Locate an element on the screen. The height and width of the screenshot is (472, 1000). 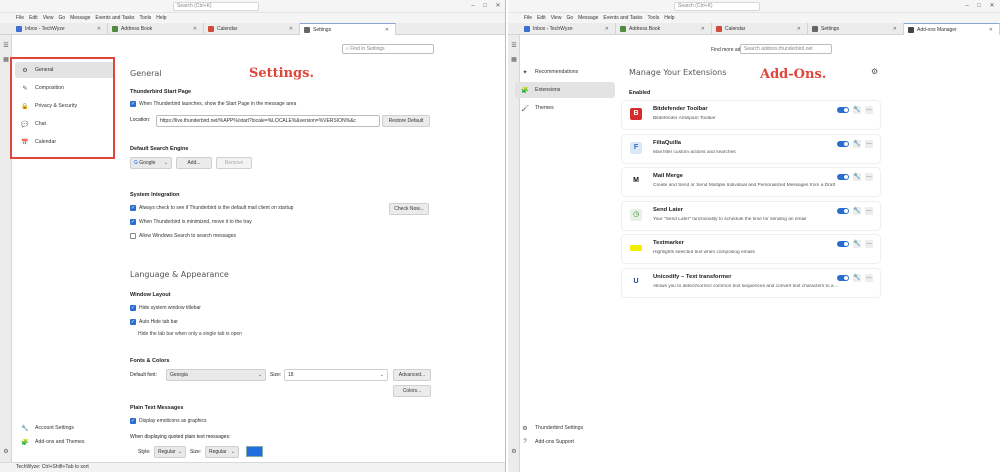
sidebar-item-recommendations: ✦ Recommendations is located at coordinates (565, 72).